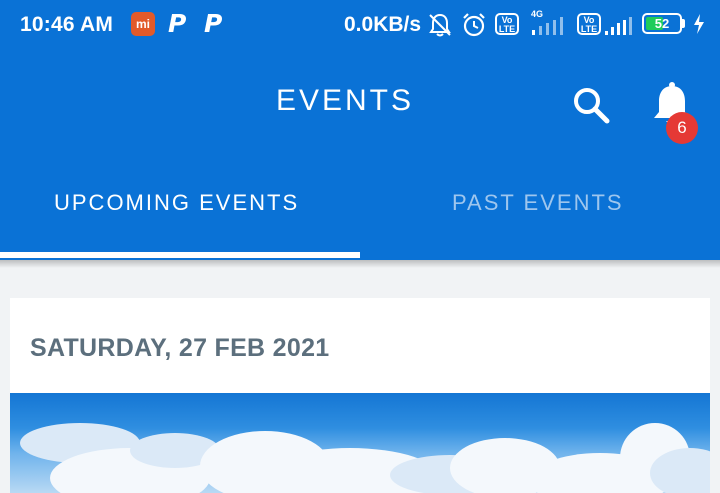  What do you see at coordinates (440, 25) in the screenshot?
I see `notifications-off-icon` at bounding box center [440, 25].